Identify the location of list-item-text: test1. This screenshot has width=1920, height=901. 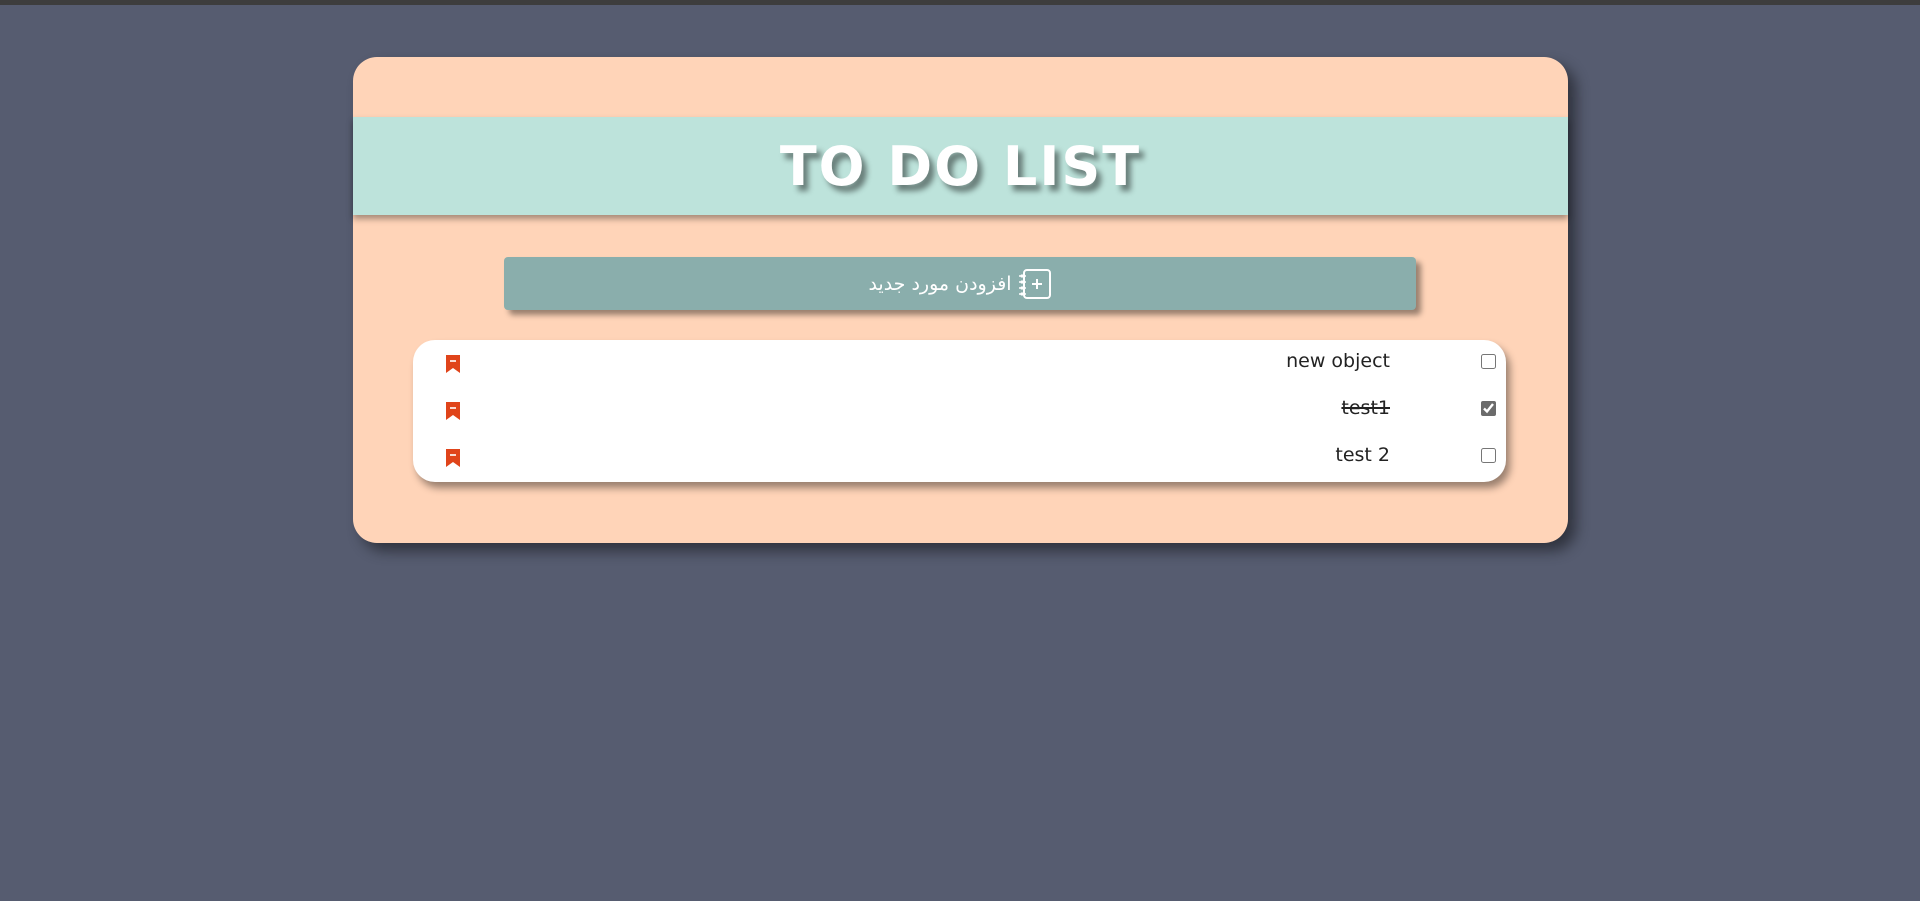
(1365, 408).